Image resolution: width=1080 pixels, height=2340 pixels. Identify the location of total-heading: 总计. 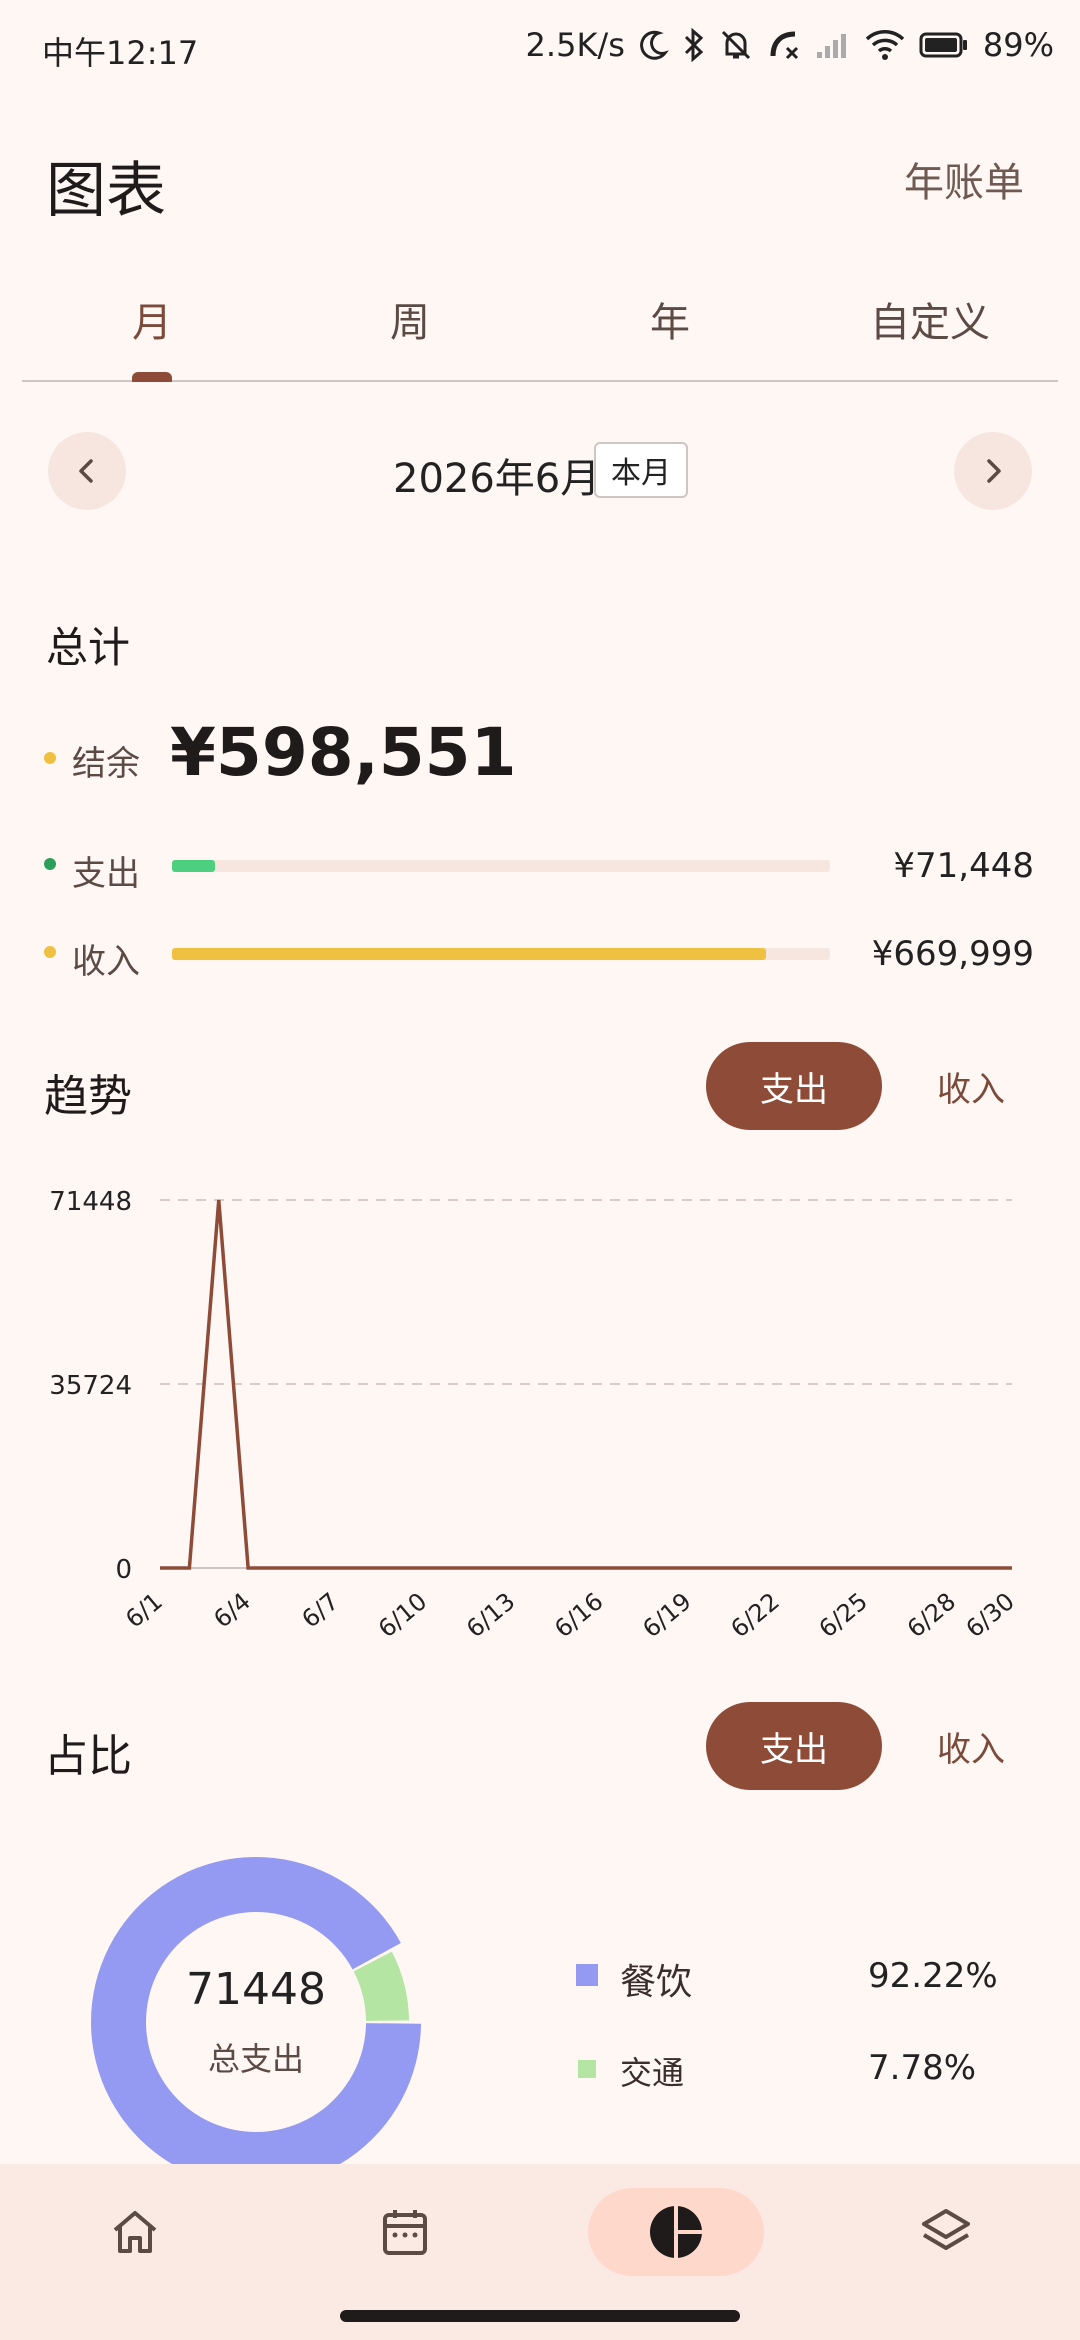
(88, 647).